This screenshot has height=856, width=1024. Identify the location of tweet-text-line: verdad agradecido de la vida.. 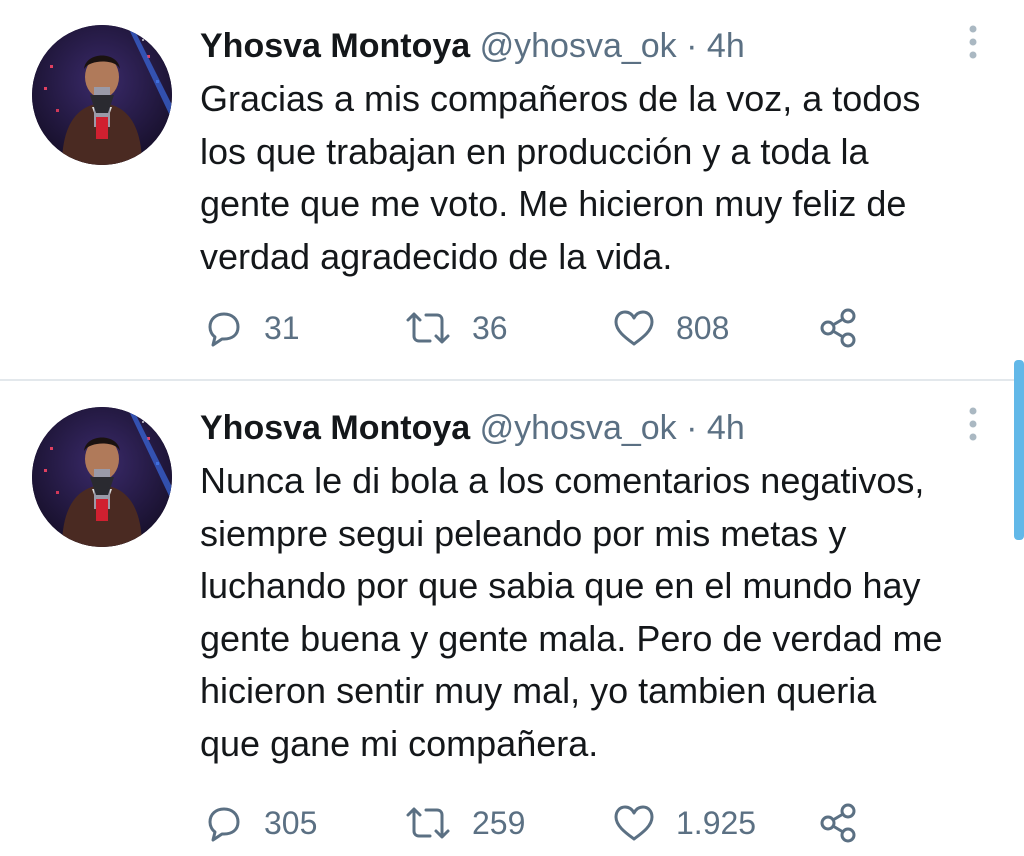
(436, 256).